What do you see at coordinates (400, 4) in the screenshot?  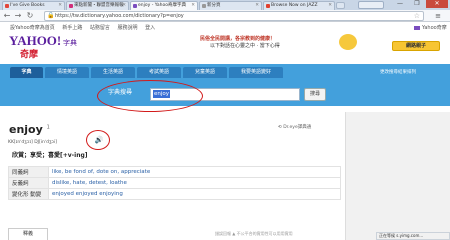 I see `minimize-button: —` at bounding box center [400, 4].